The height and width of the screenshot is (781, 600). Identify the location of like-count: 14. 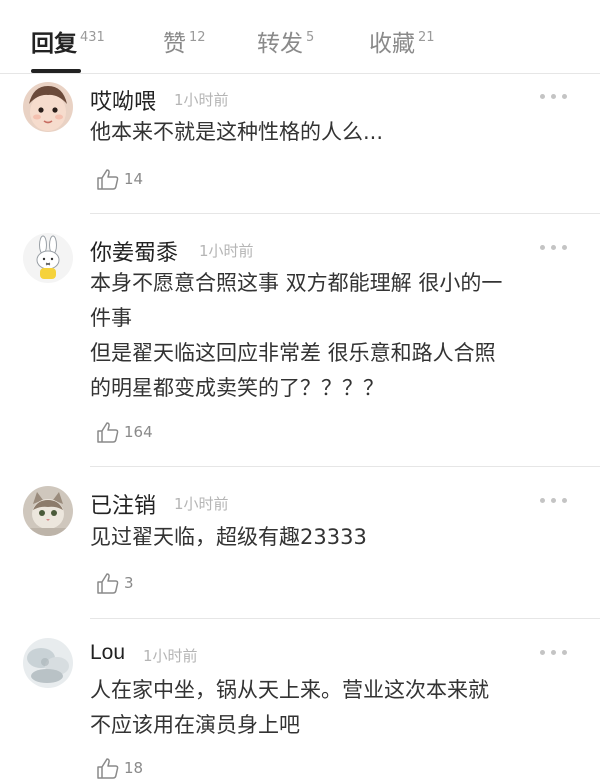
(134, 179).